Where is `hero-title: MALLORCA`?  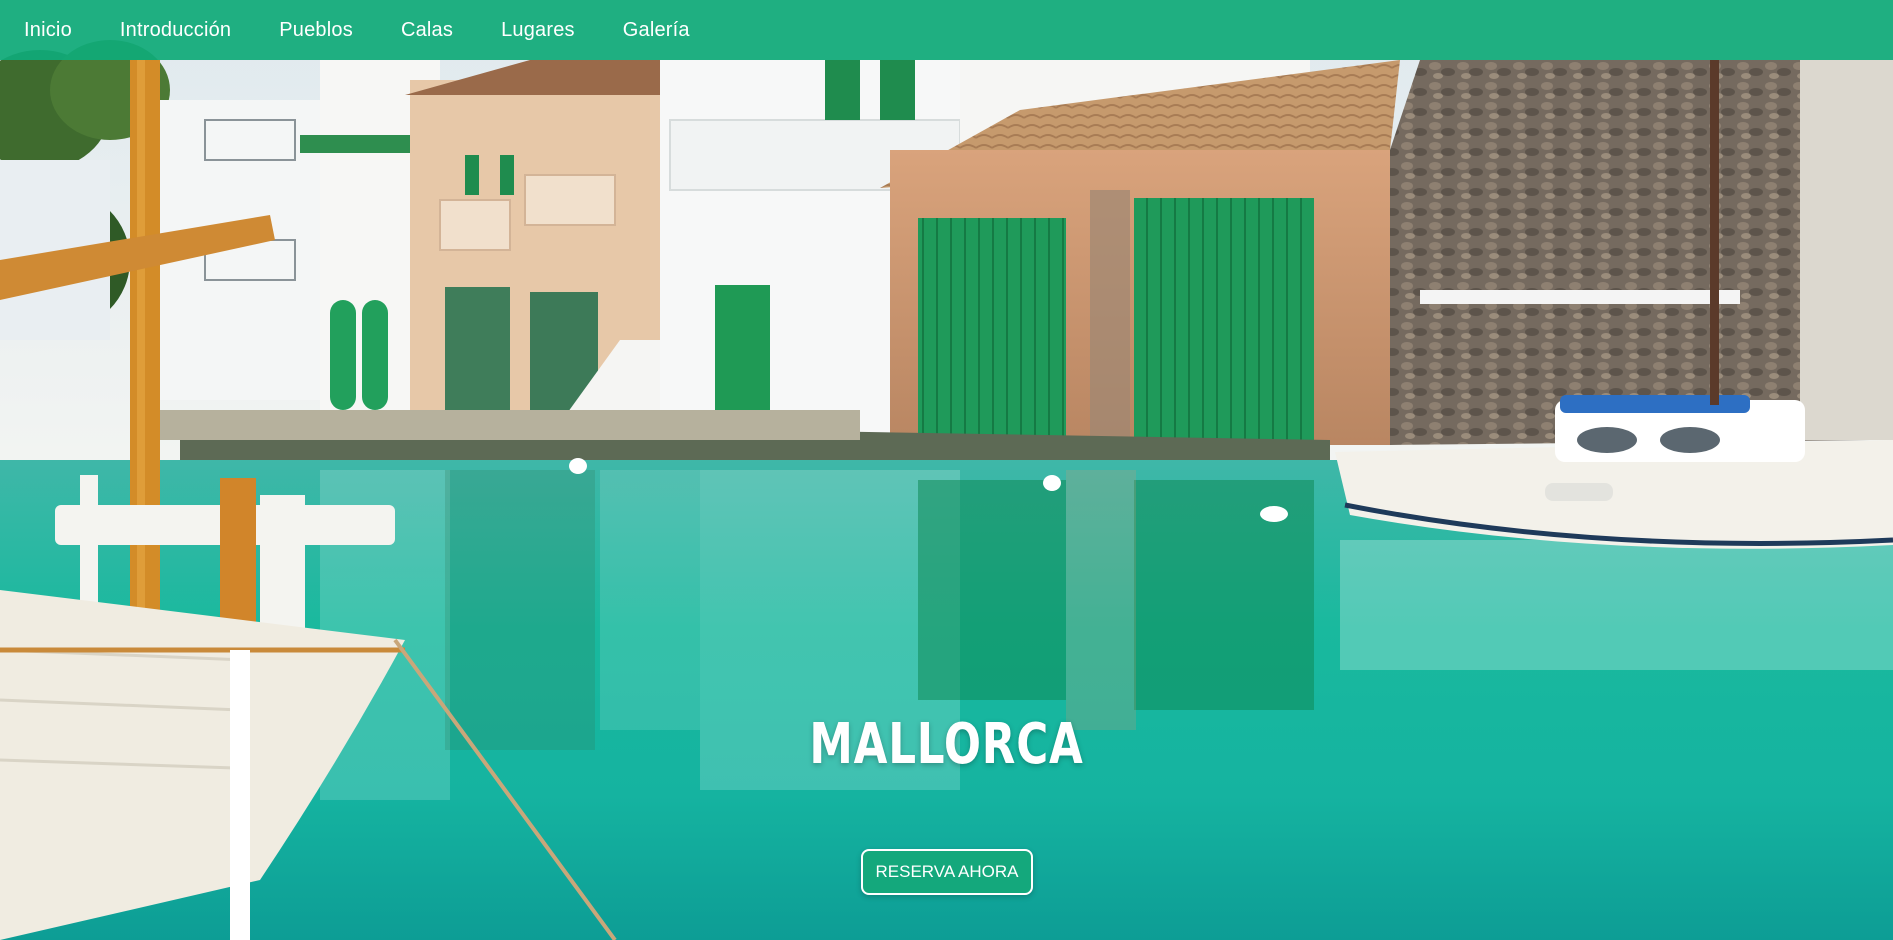
hero-title: MALLORCA is located at coordinates (946, 744).